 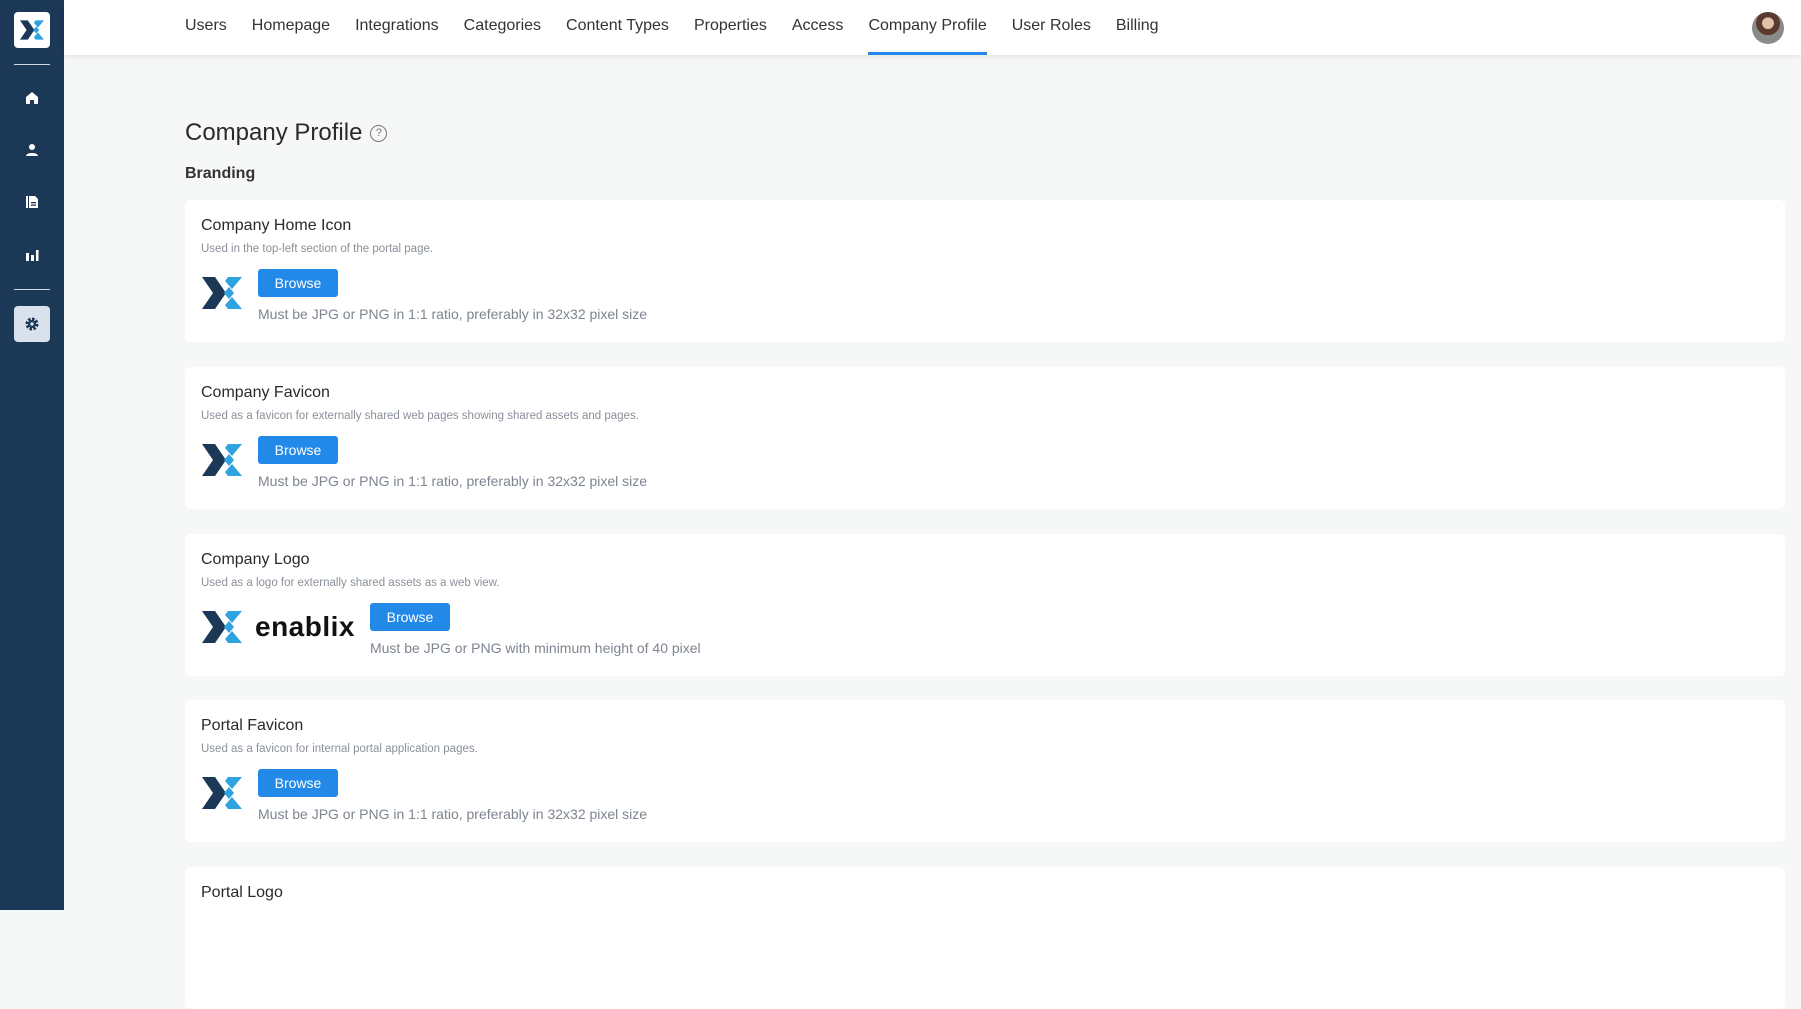 I want to click on sidebar-item-home, so click(x=32, y=98).